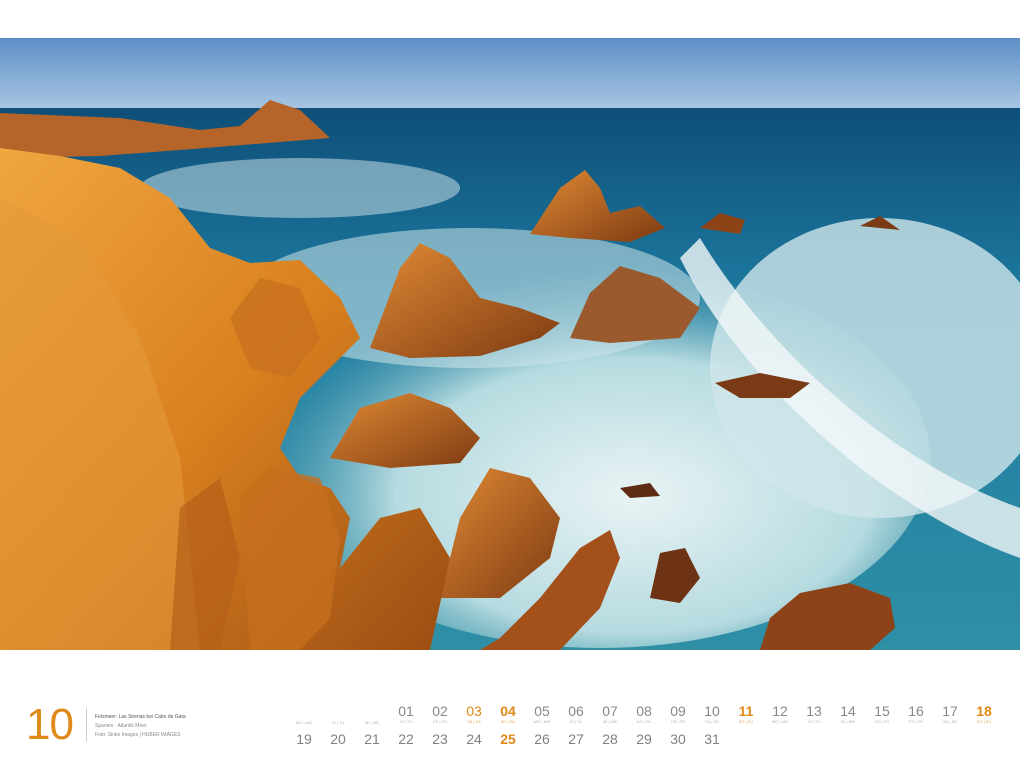  I want to click on month-number: 10, so click(50, 724).